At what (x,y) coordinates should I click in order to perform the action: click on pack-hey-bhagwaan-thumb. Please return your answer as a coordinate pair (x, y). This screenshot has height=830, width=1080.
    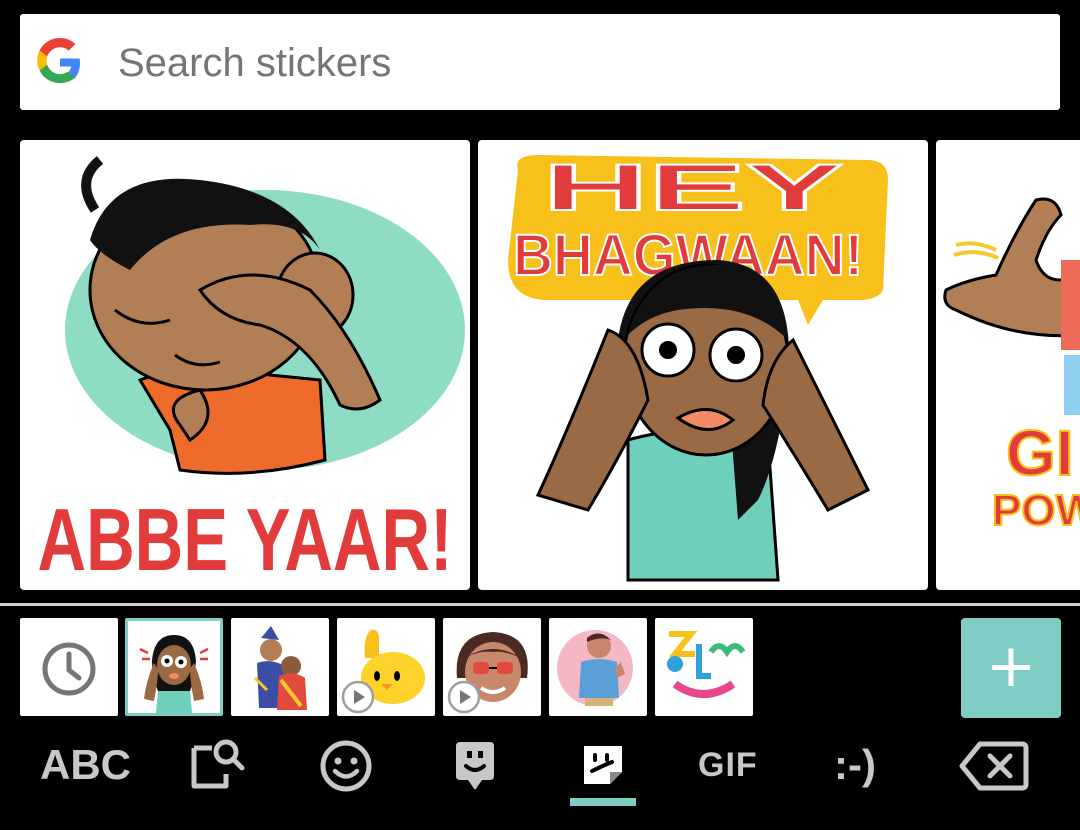
    Looking at the image, I should click on (174, 674).